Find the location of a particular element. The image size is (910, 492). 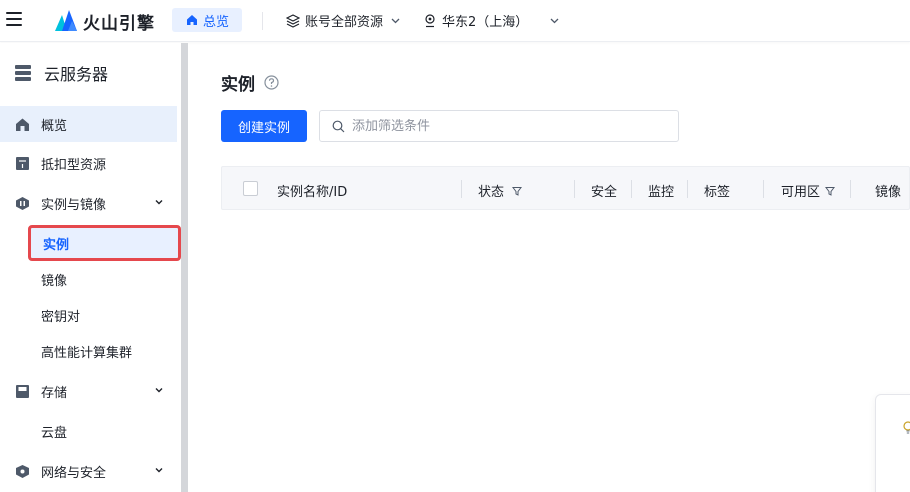

column-header-tags: 标签 is located at coordinates (717, 192).